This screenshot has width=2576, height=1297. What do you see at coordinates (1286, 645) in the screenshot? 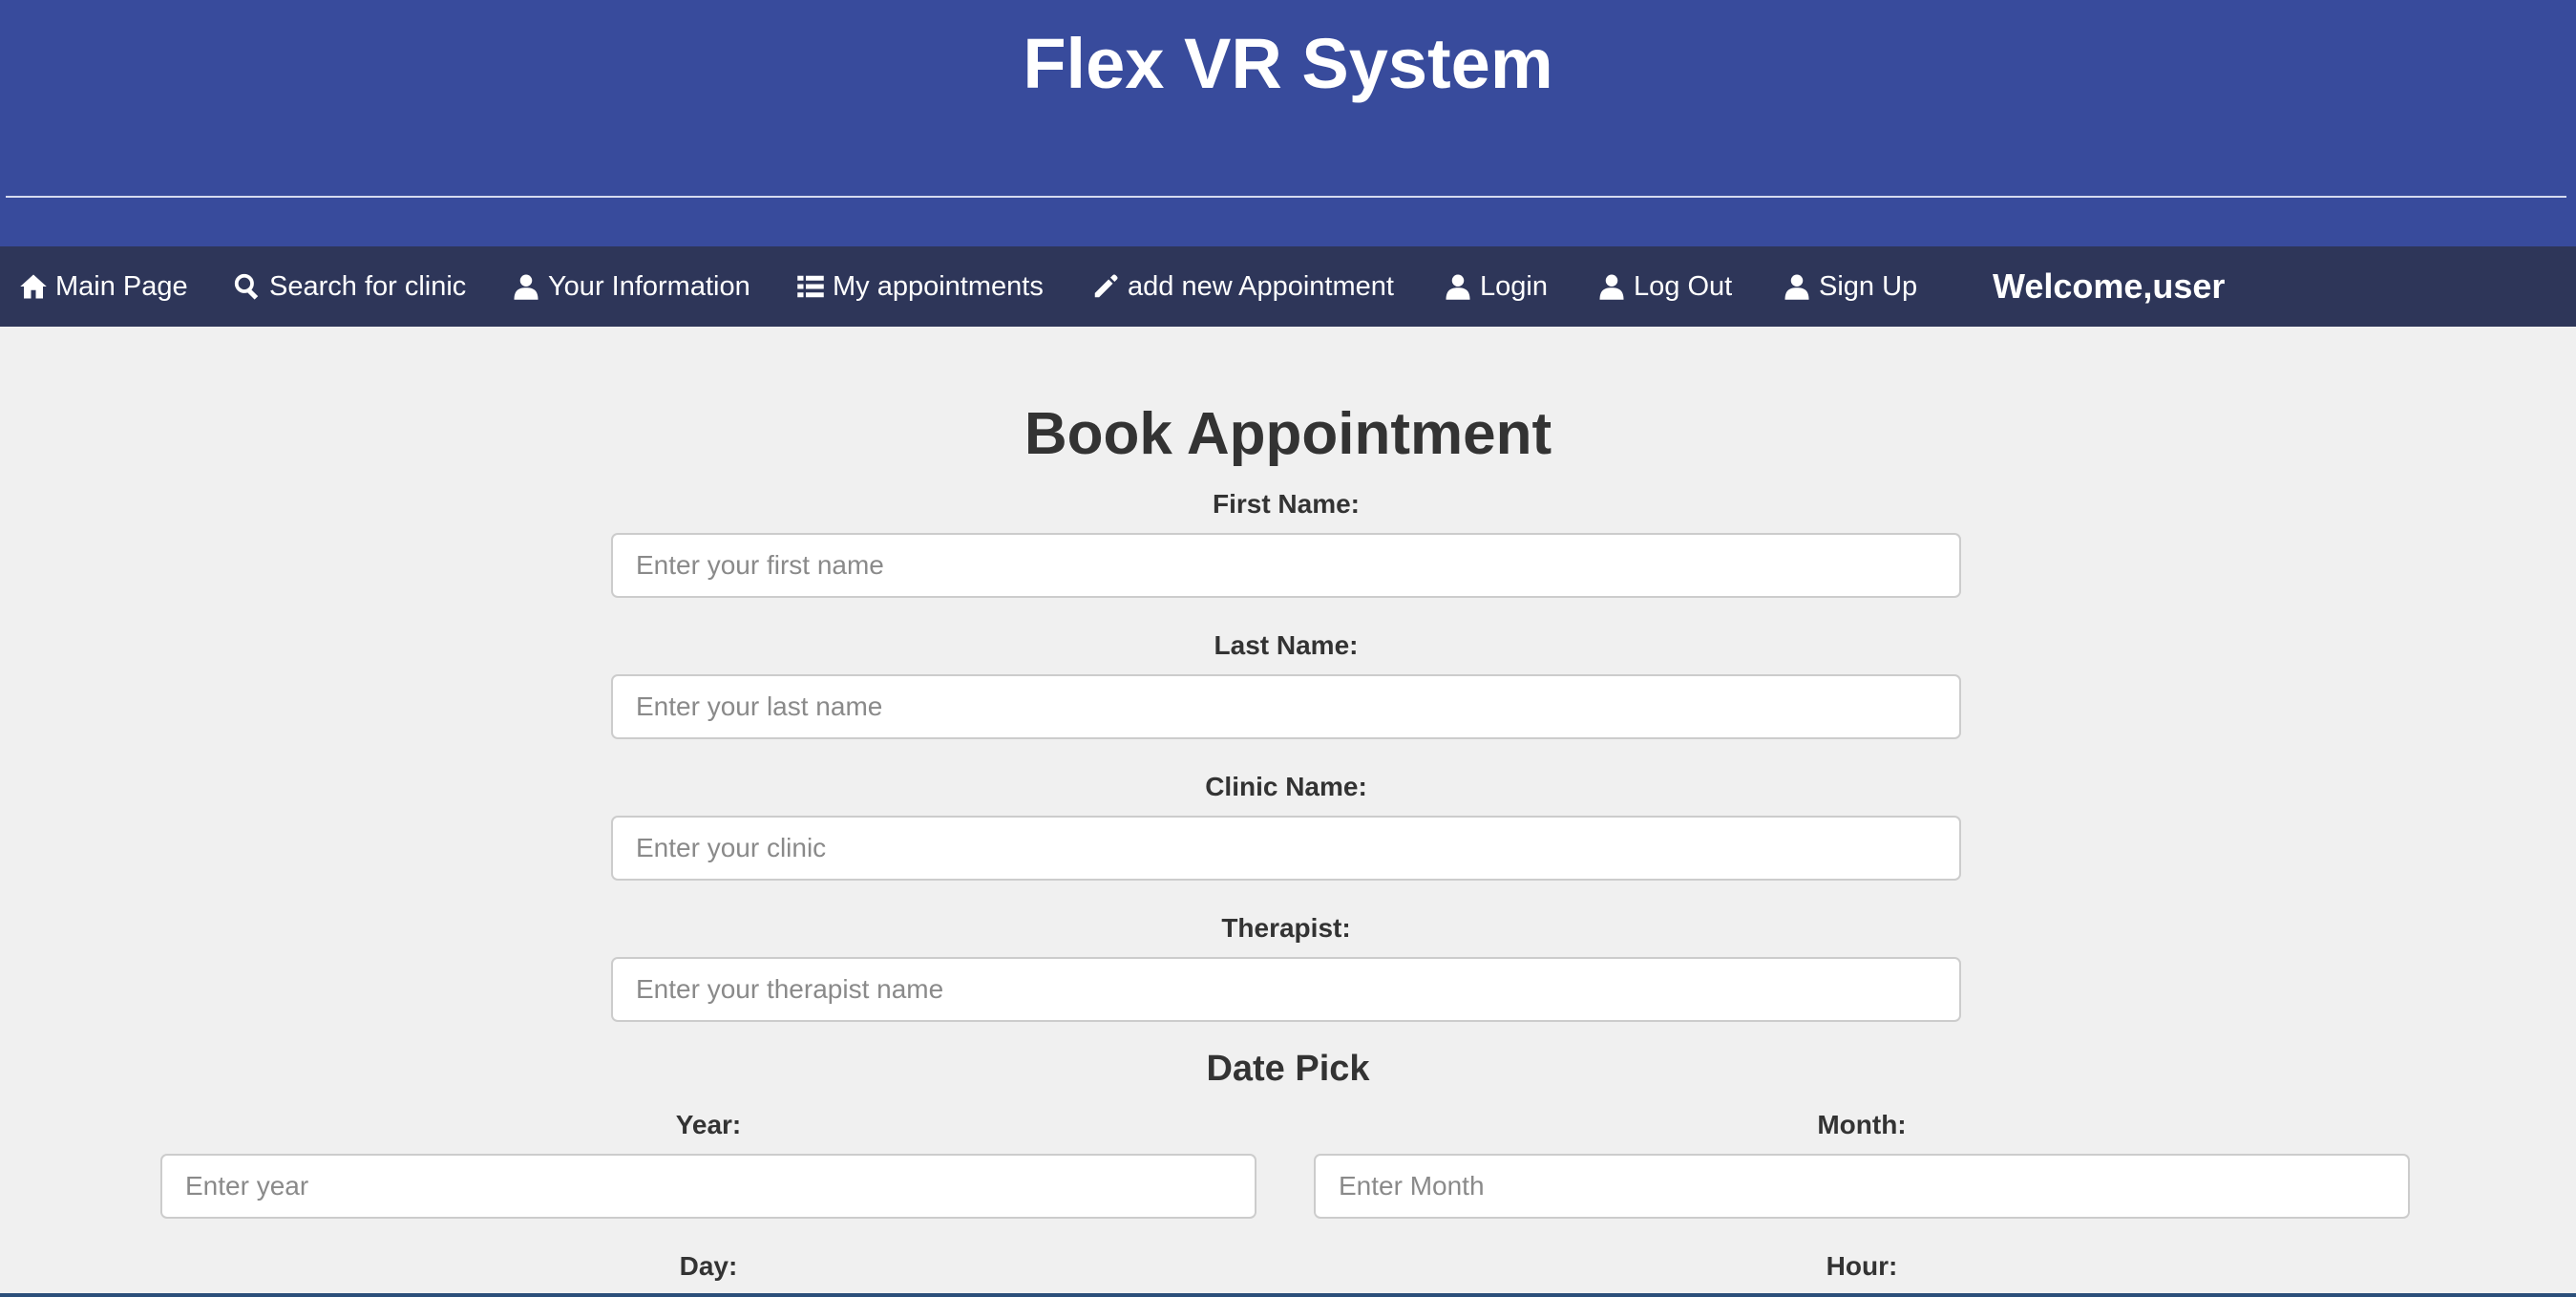
I see `last-name-label: Last Name:` at bounding box center [1286, 645].